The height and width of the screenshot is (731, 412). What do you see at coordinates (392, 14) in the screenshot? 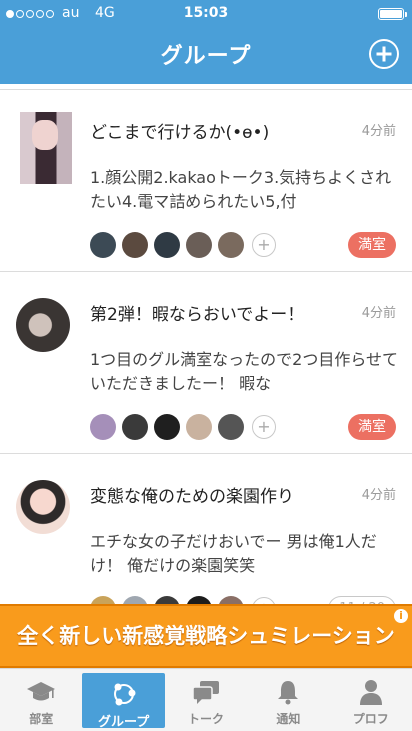
I see `battery-icon` at bounding box center [392, 14].